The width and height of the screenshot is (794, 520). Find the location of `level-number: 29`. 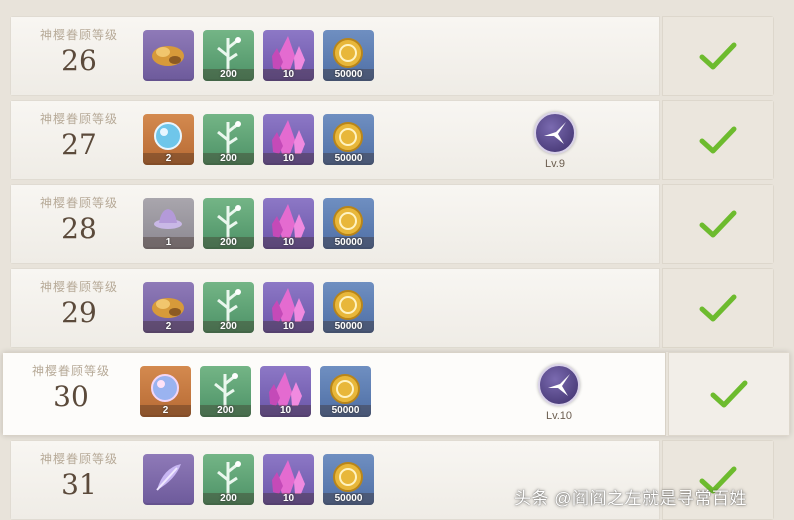

level-number: 29 is located at coordinates (79, 312).